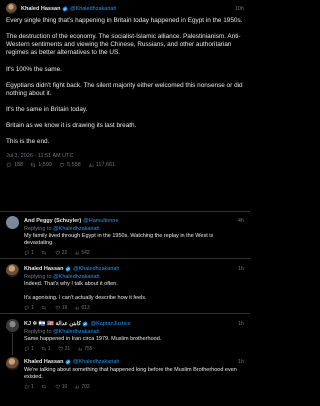  What do you see at coordinates (61, 387) in the screenshot?
I see `like-button: 10` at bounding box center [61, 387].